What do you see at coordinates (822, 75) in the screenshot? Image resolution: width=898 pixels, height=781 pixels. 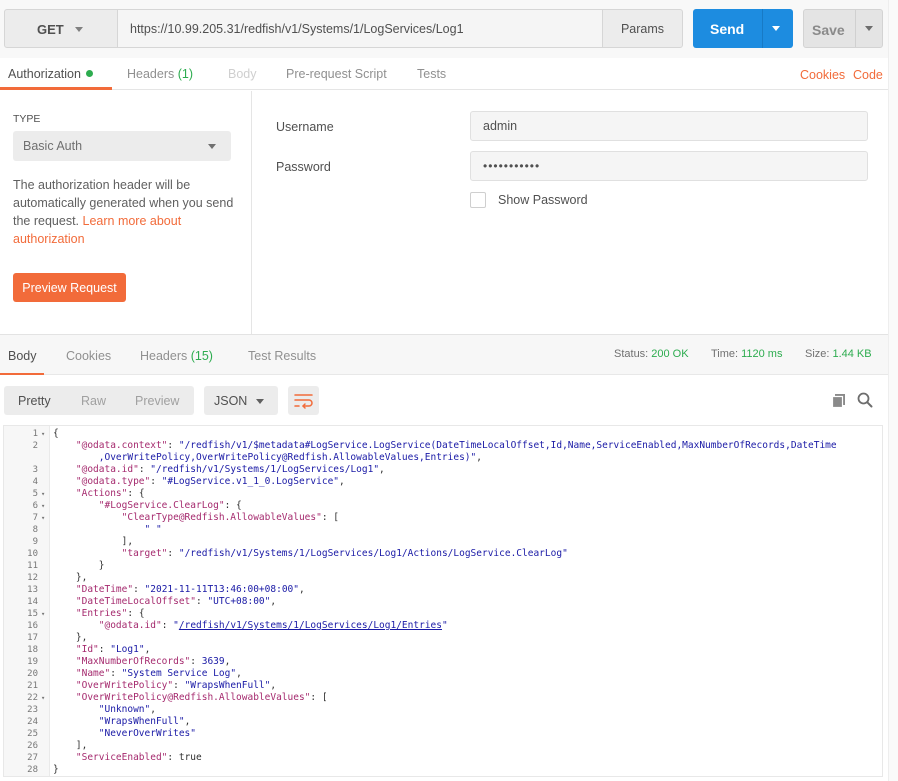 I see `cookies-link: Cookies` at bounding box center [822, 75].